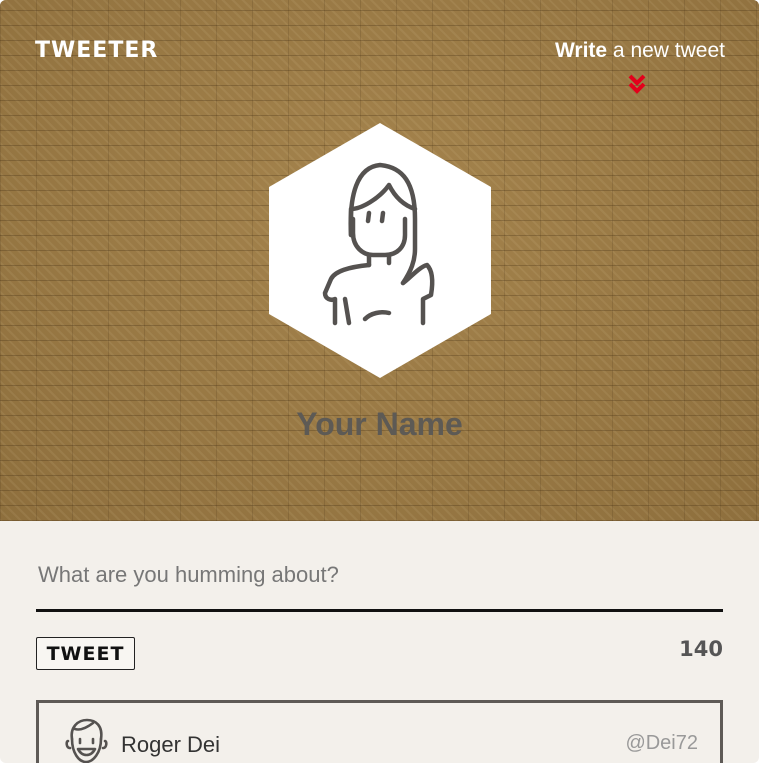 The width and height of the screenshot is (759, 763). Describe the element at coordinates (379, 424) in the screenshot. I see `profile-name: Your Name` at that location.